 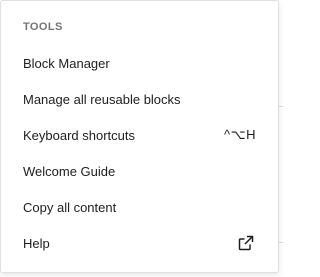 What do you see at coordinates (102, 99) in the screenshot?
I see `menu-item-label: Manage all reusable blocks` at bounding box center [102, 99].